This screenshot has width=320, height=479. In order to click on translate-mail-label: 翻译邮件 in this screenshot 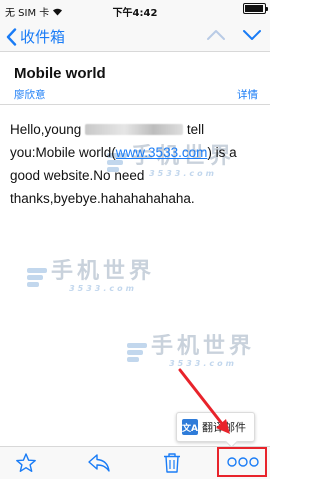, I will do `click(224, 427)`.